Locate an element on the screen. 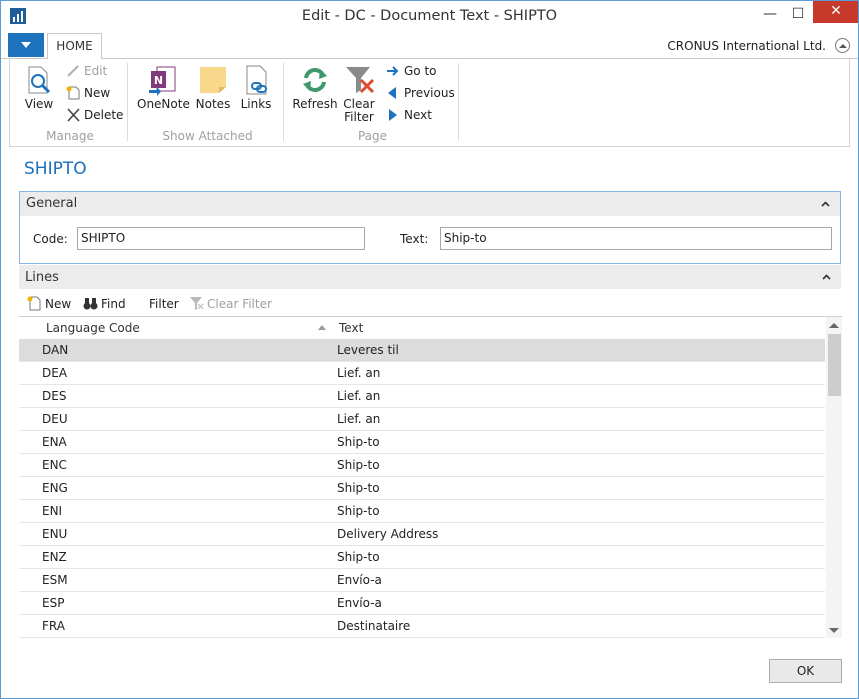  cell-language-code: DAN is located at coordinates (55, 350).